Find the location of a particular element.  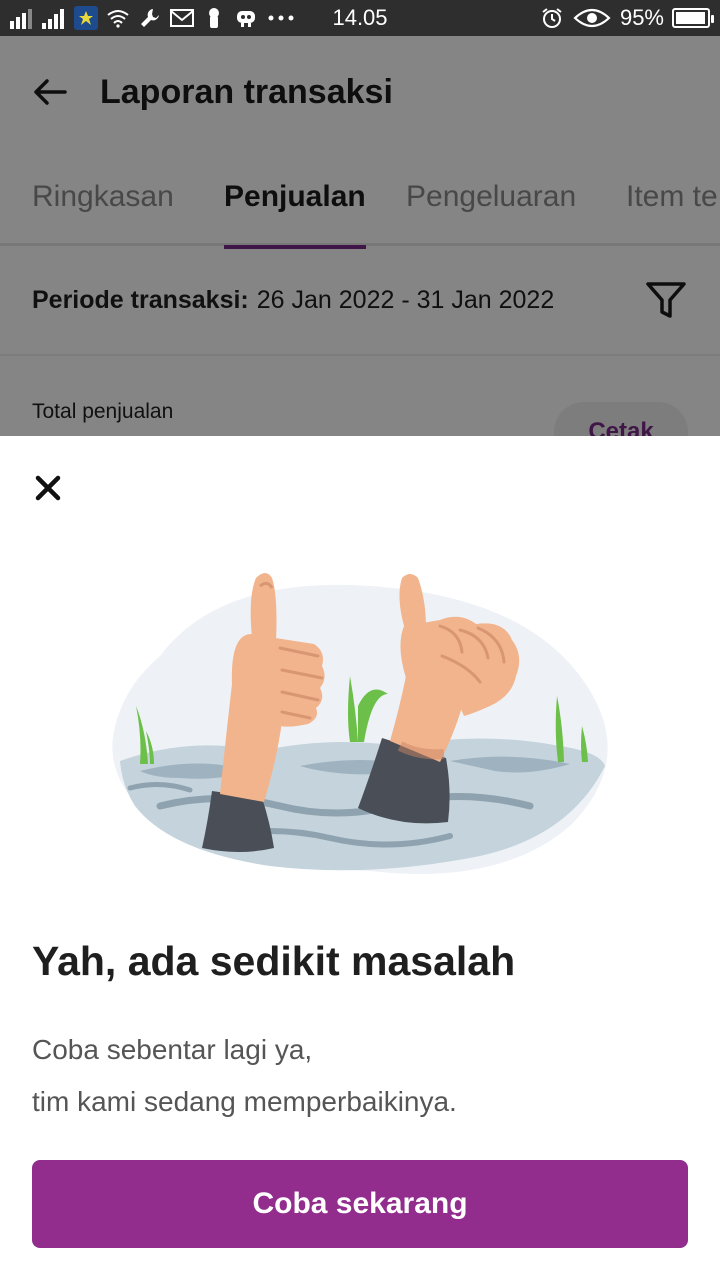

keyhole-icon is located at coordinates (214, 18).